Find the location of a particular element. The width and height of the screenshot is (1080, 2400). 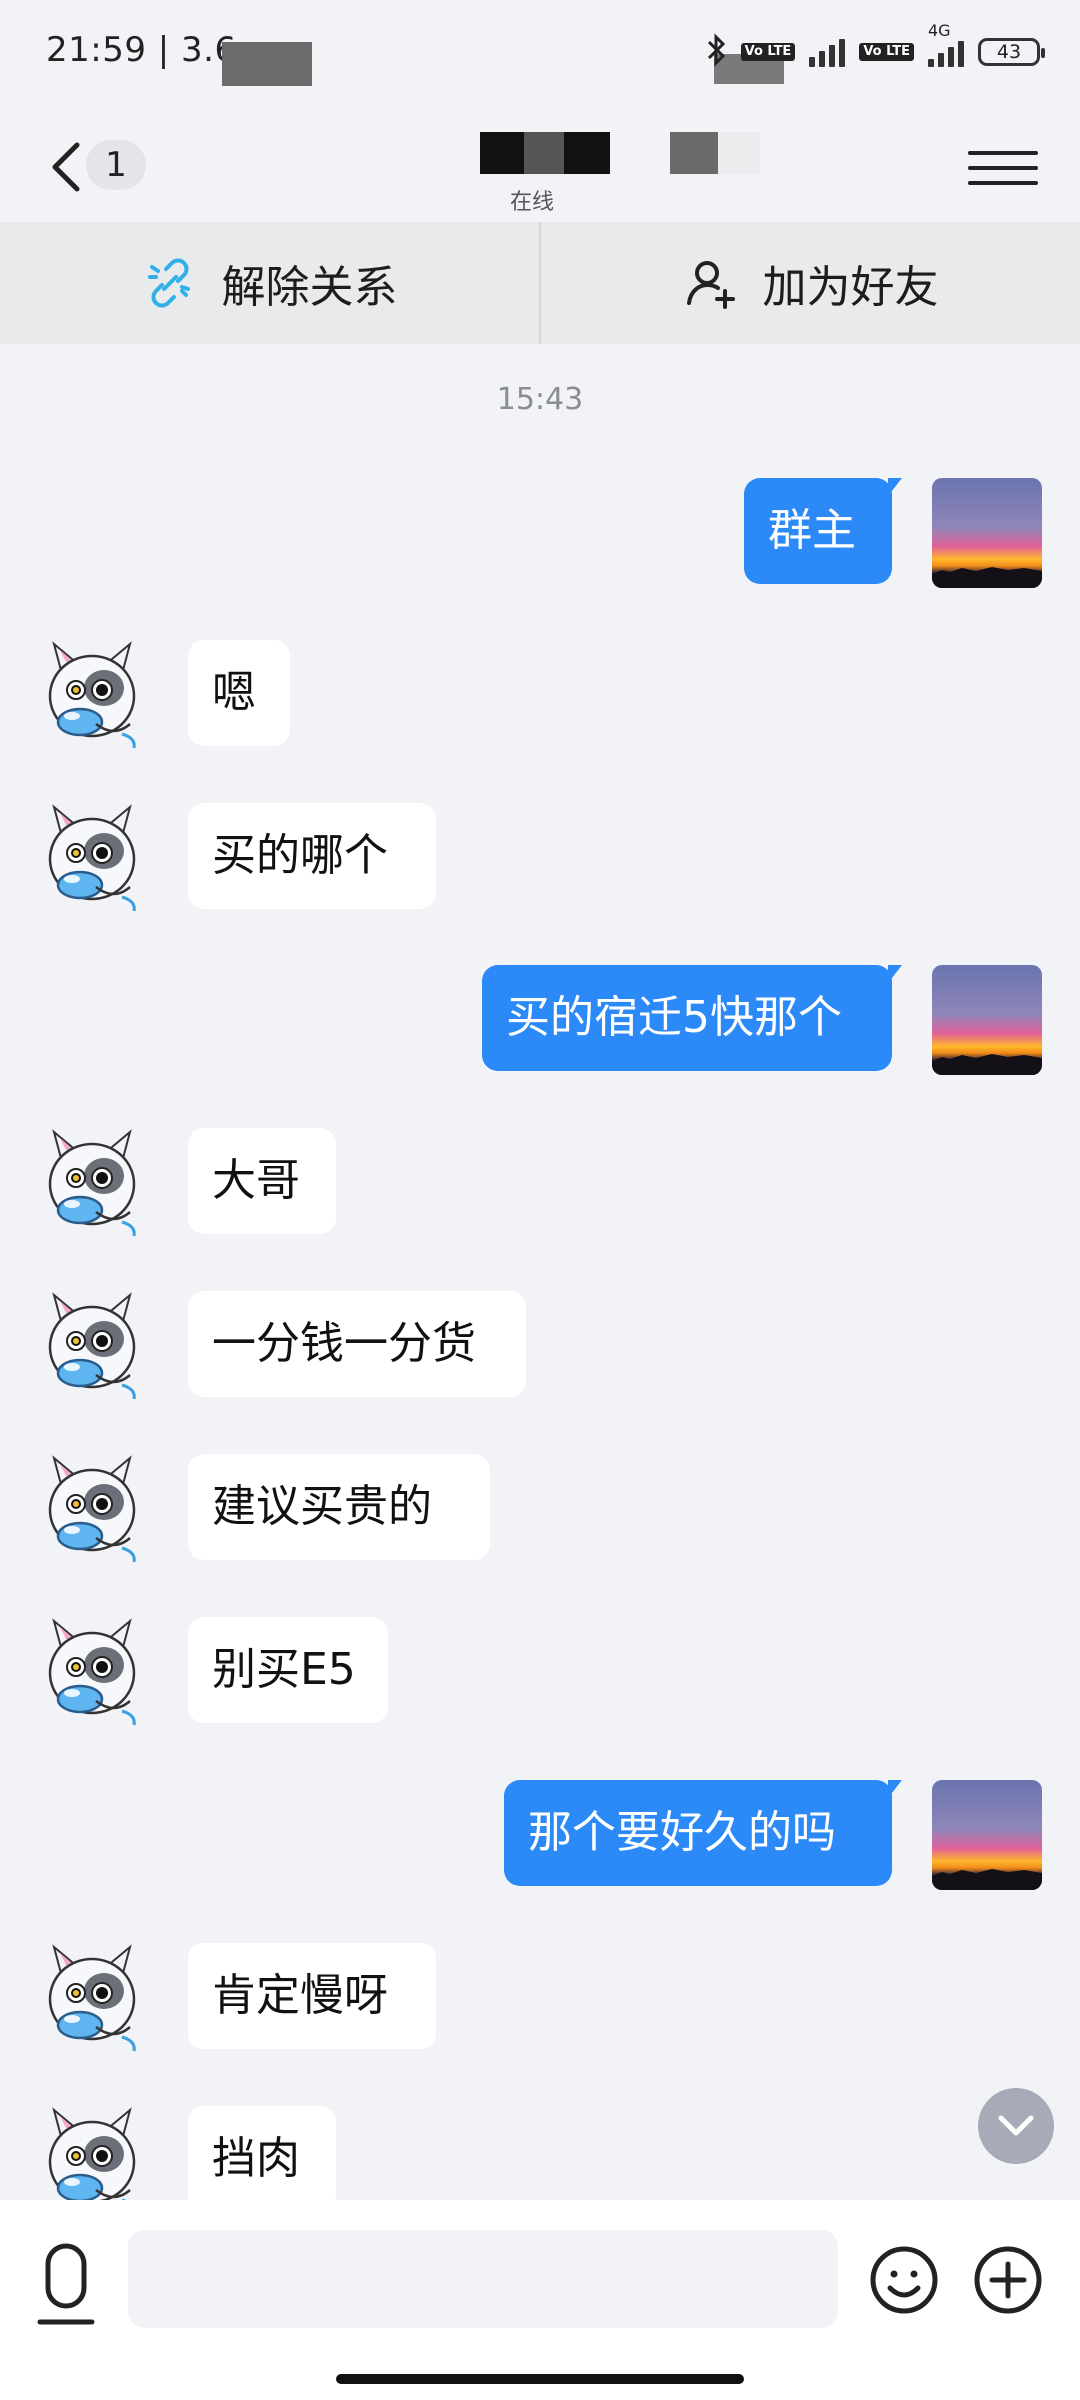

chevron-left-icon is located at coordinates (66, 167).